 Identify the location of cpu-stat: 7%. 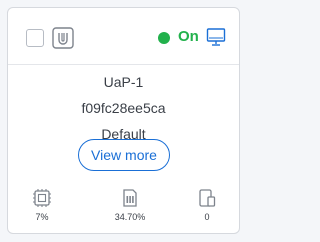
(42, 205).